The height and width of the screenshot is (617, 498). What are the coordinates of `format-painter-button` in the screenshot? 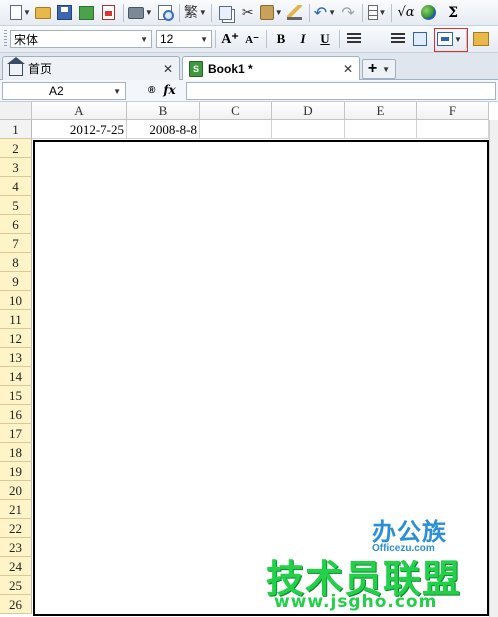 It's located at (295, 13).